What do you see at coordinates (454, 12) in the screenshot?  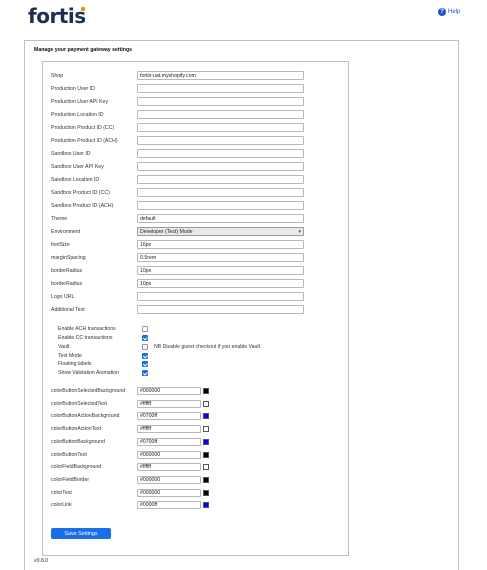 I see `help-label: Help` at bounding box center [454, 12].